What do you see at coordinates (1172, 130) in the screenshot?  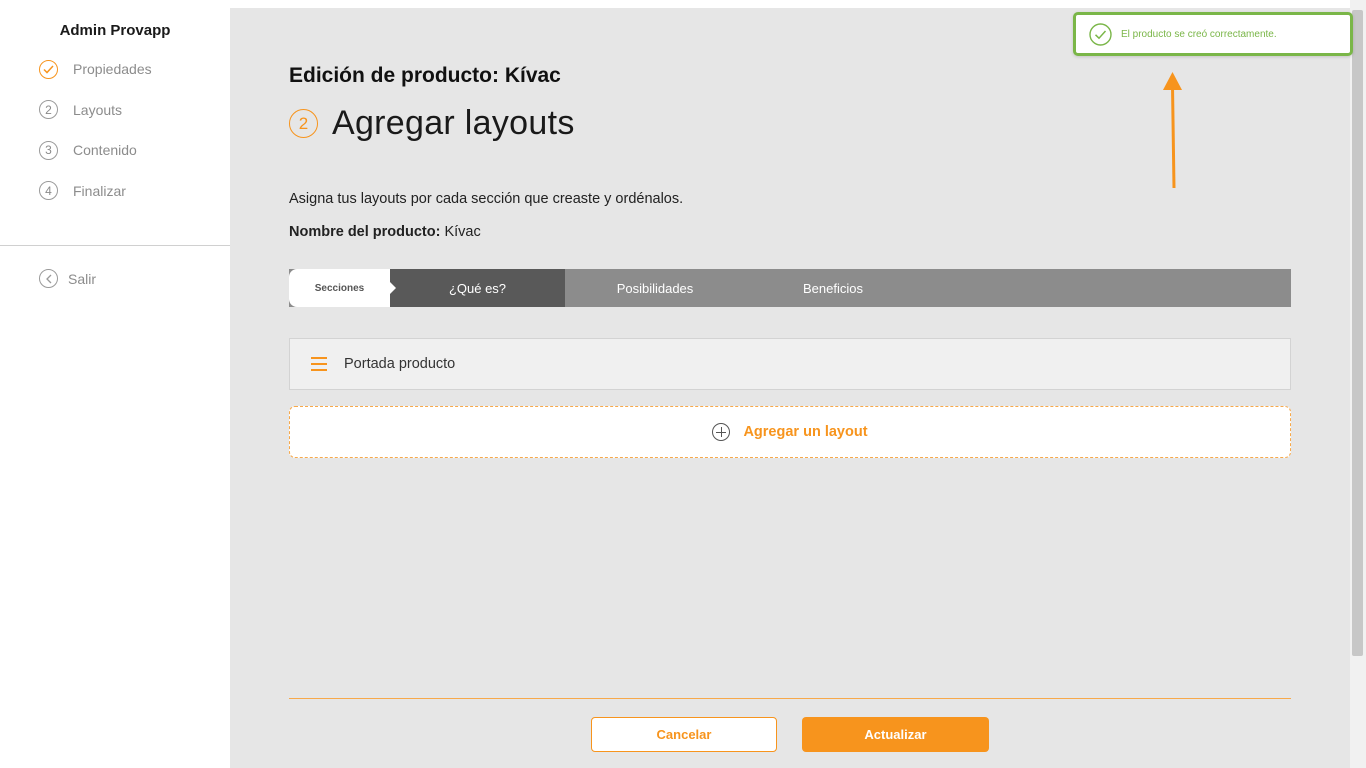 I see `arrow-up-annotation-icon` at bounding box center [1172, 130].